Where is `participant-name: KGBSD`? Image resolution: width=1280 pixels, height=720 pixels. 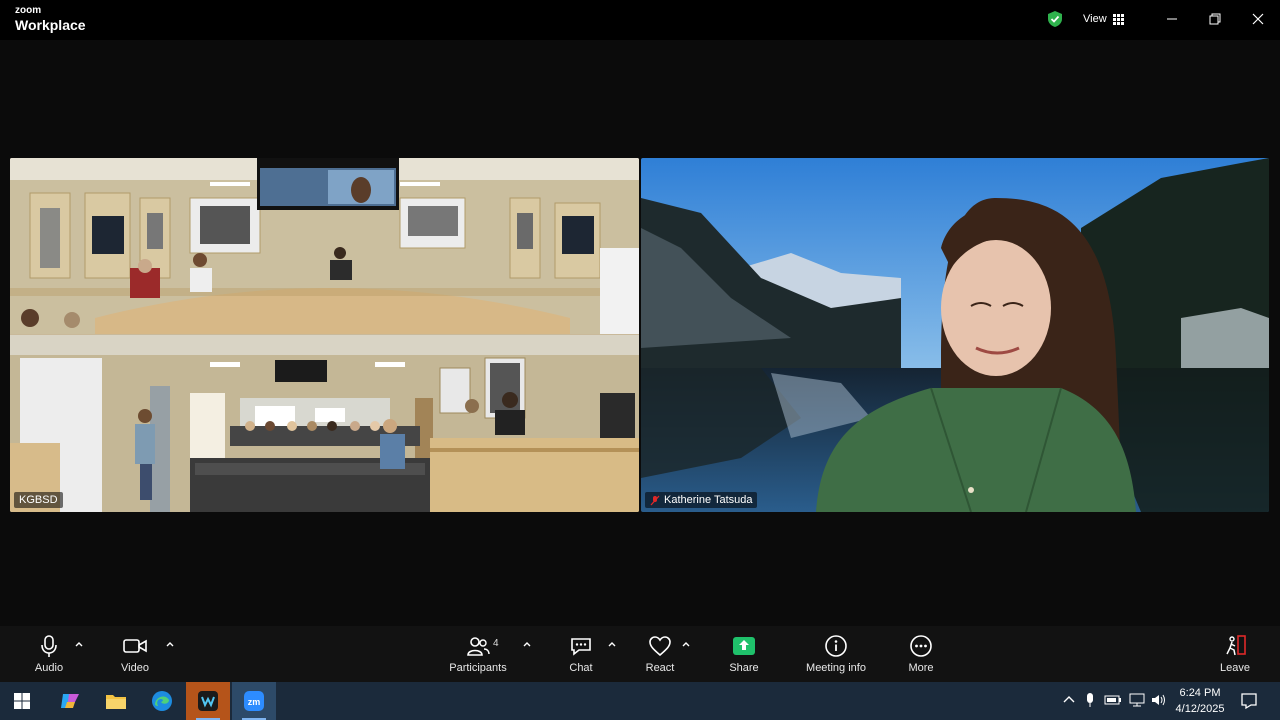
participant-name: KGBSD is located at coordinates (38, 500).